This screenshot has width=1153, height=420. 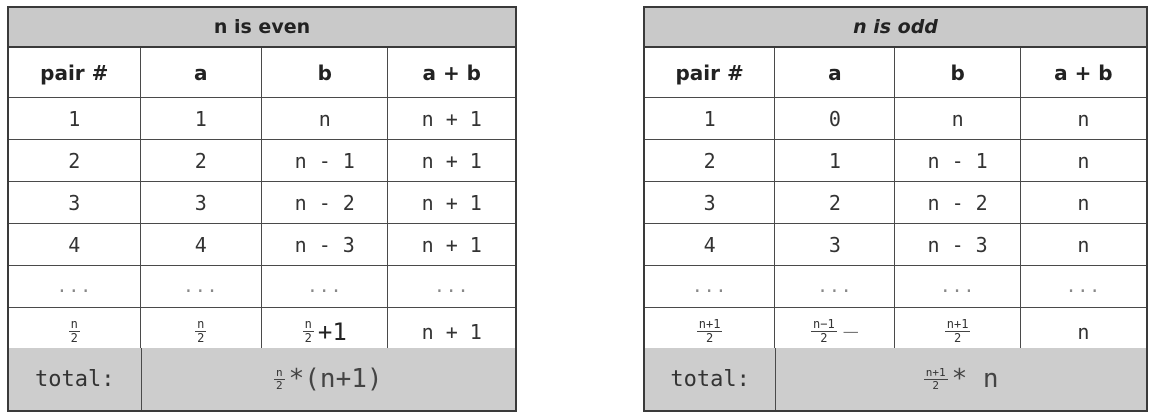 What do you see at coordinates (850, 331) in the screenshot?
I see `dash-mark: —` at bounding box center [850, 331].